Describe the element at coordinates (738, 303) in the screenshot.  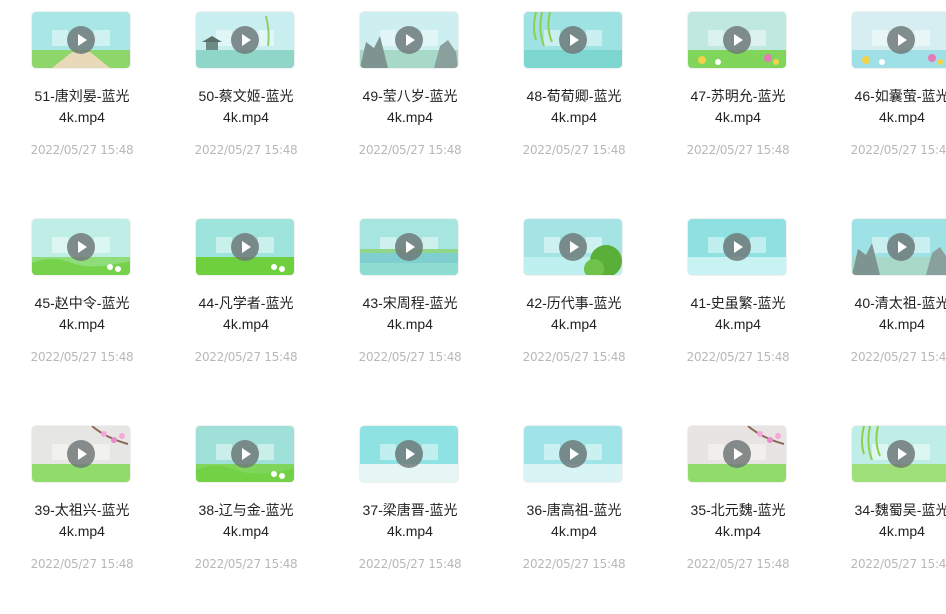
I see `file-name-line1: 41-史虽繁-蓝光` at that location.